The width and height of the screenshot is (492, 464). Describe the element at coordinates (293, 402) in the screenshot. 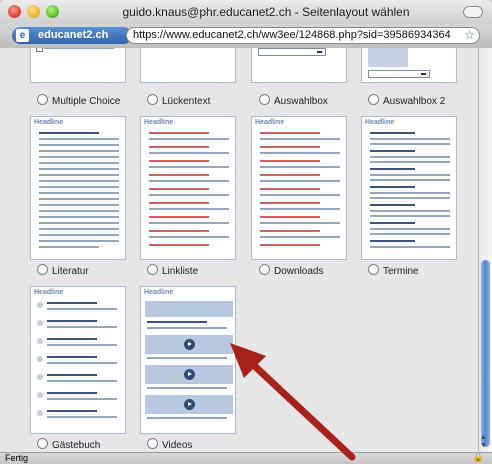

I see `annotation-arrow` at that location.